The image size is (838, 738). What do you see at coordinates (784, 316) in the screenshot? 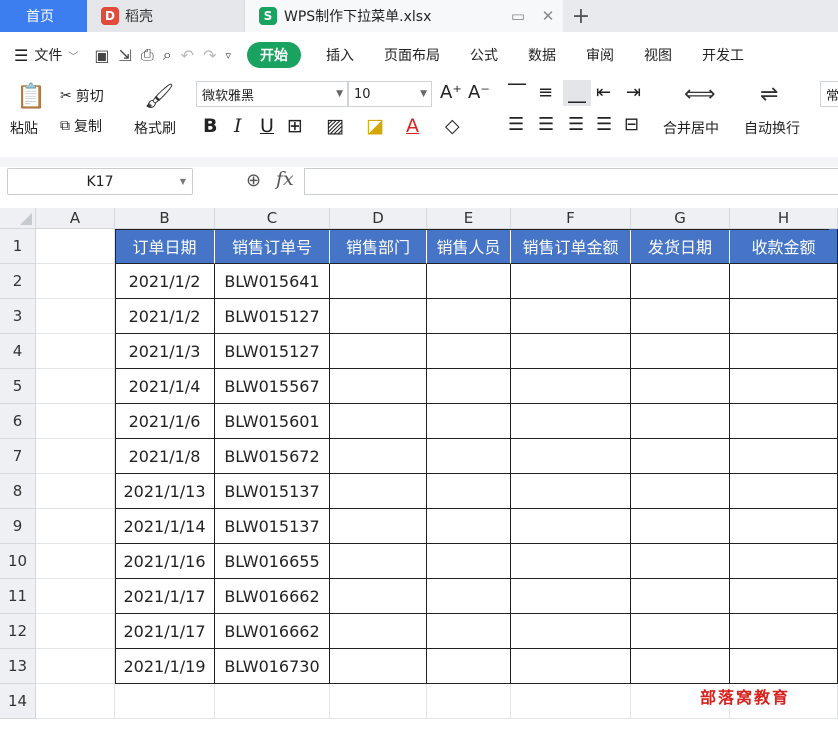
I see `cell-h3` at bounding box center [784, 316].